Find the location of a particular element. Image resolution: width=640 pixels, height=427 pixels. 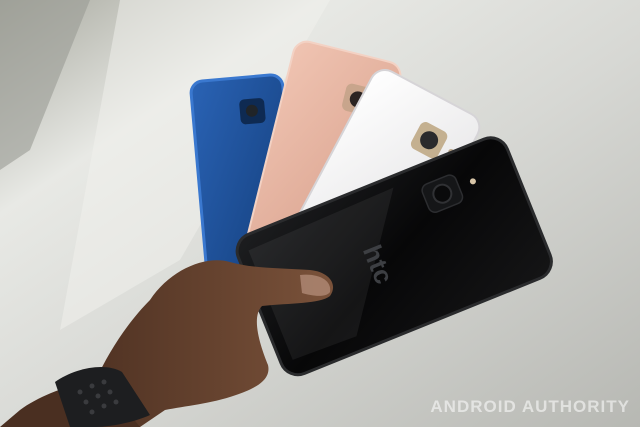

watermark: ANDROID AUTHORITY is located at coordinates (530, 406).